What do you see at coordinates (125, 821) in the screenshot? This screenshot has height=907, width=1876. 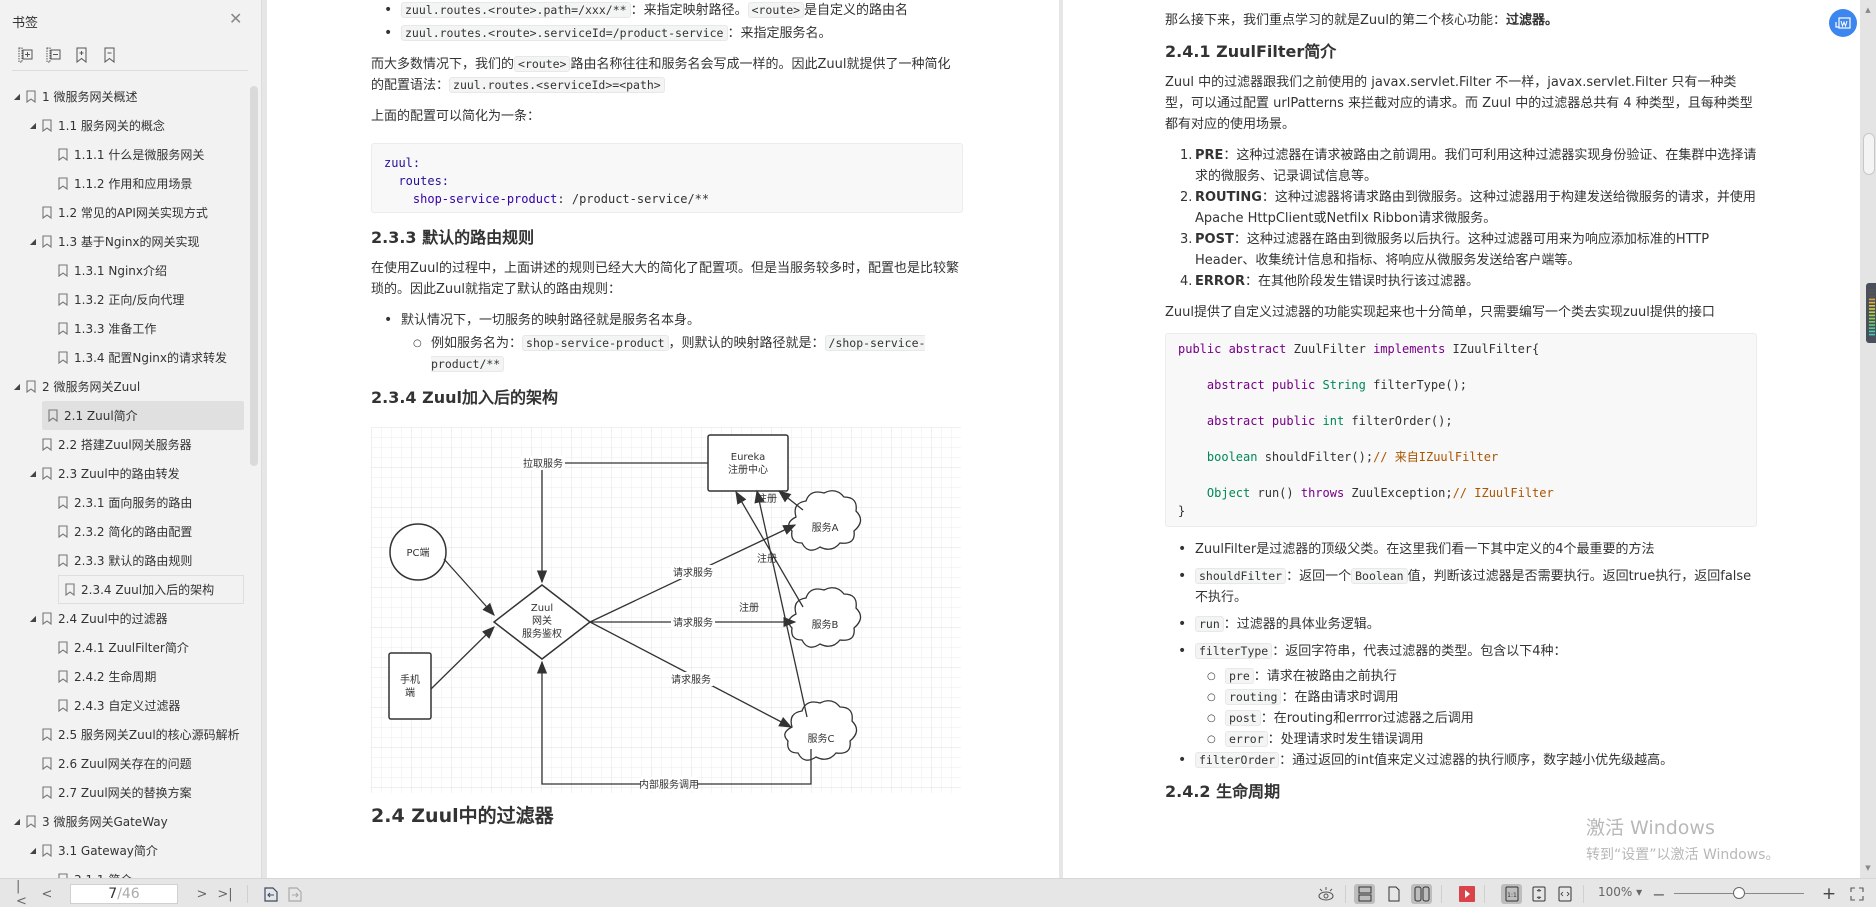 I see `bookmark-item: ◢ 3 微服务网关GateWay` at bounding box center [125, 821].